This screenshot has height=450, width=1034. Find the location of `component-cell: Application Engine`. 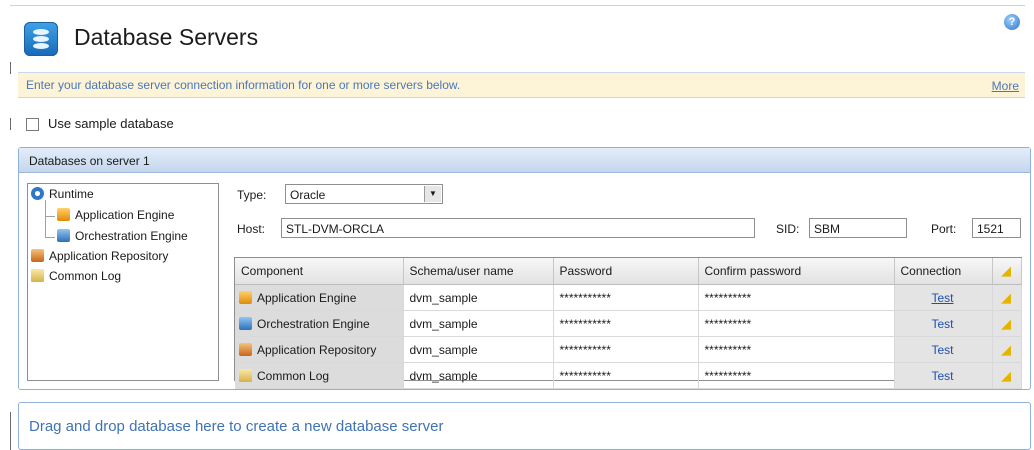

component-cell: Application Engine is located at coordinates (319, 297).